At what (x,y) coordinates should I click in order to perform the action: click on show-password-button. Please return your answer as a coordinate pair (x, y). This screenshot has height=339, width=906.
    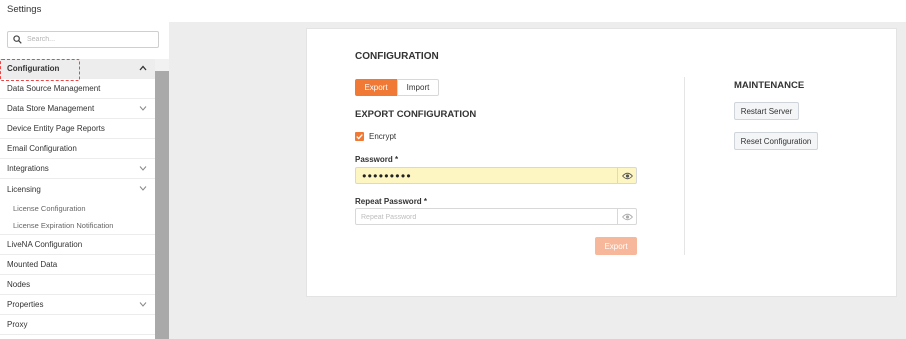
    Looking at the image, I should click on (627, 175).